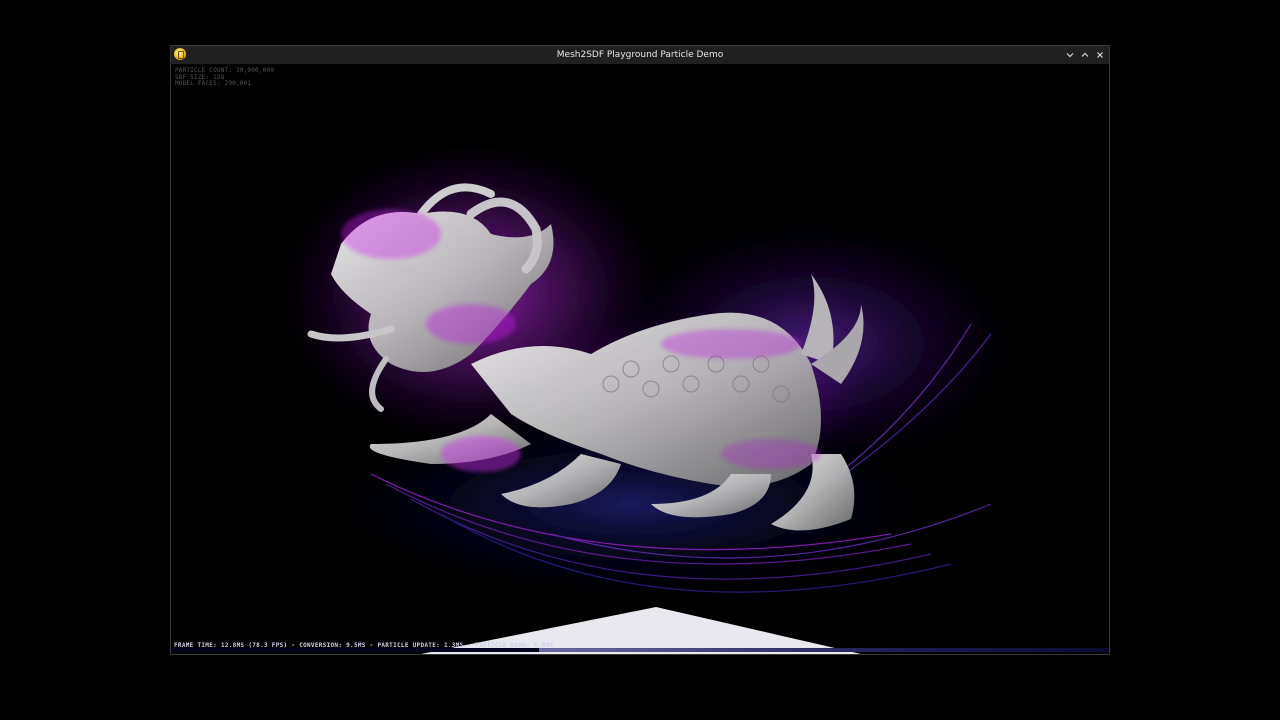 This screenshot has height=720, width=1280. What do you see at coordinates (1100, 55) in the screenshot?
I see `close-icon` at bounding box center [1100, 55].